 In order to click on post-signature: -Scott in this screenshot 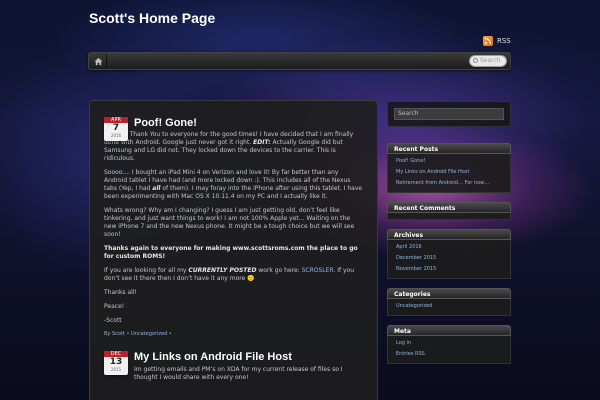, I will do `click(113, 320)`.